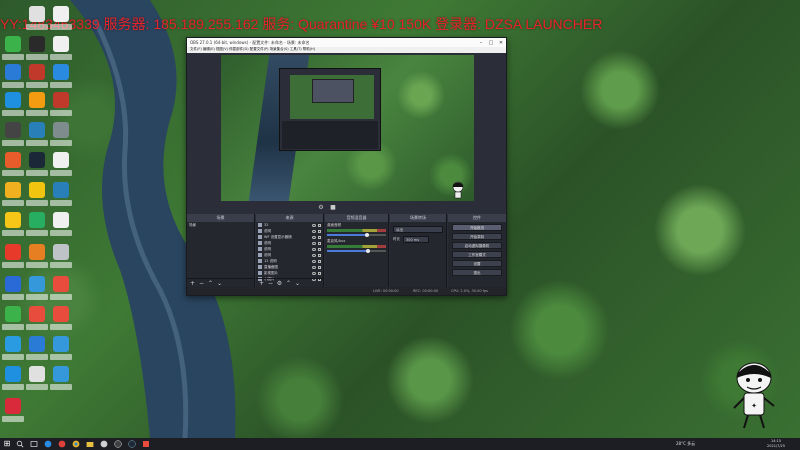 The image size is (800, 450). Describe the element at coordinates (220, 225) in the screenshot. I see `scene-item: 场景` at that location.